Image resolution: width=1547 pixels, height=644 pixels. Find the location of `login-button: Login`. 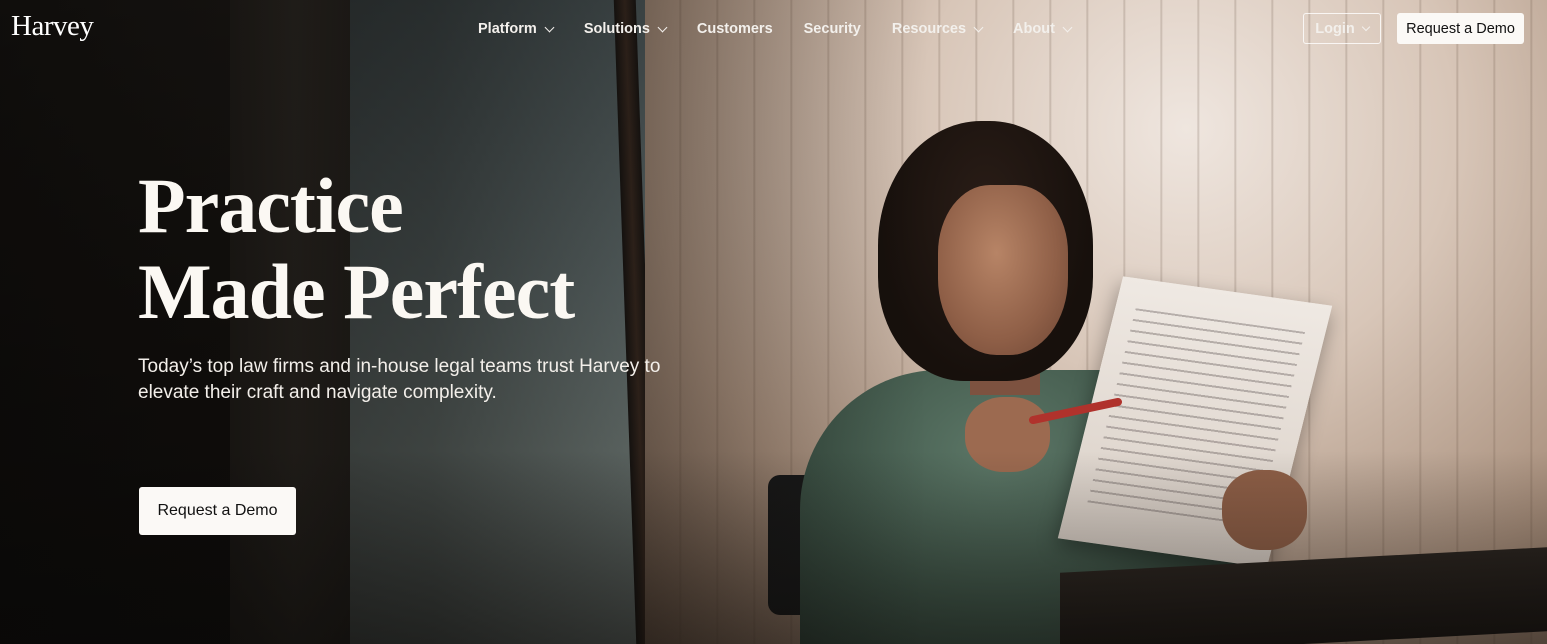

login-button: Login is located at coordinates (1342, 28).